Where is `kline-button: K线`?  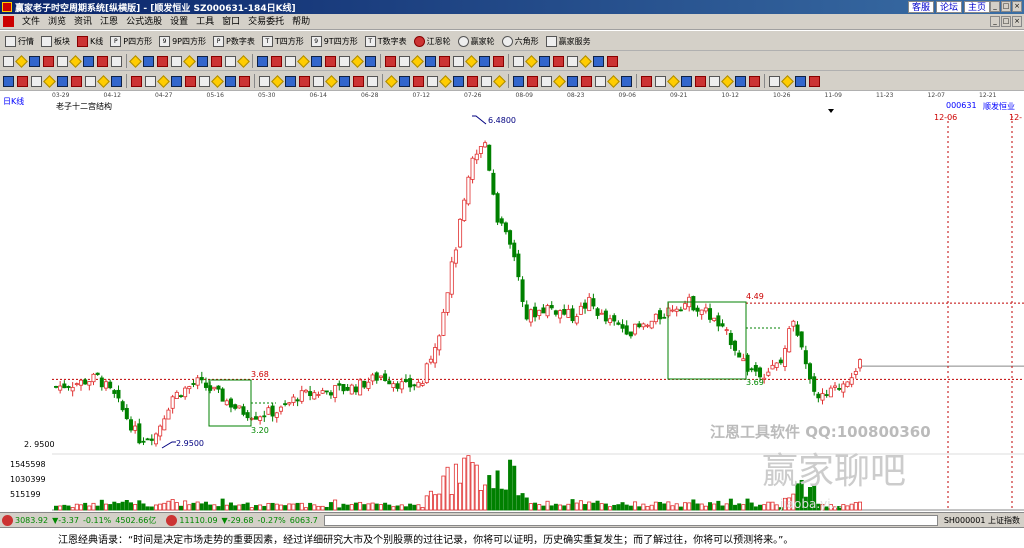 kline-button: K线 is located at coordinates (90, 41).